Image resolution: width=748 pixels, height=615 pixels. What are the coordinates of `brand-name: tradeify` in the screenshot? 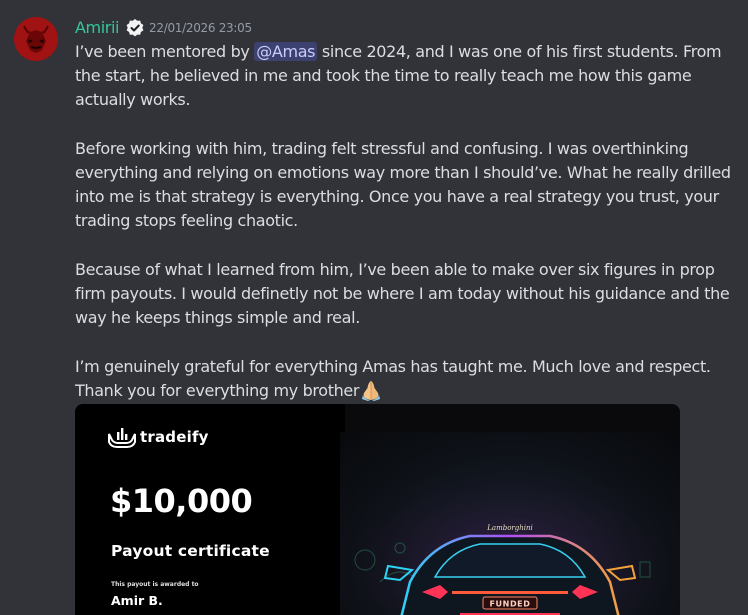 It's located at (174, 437).